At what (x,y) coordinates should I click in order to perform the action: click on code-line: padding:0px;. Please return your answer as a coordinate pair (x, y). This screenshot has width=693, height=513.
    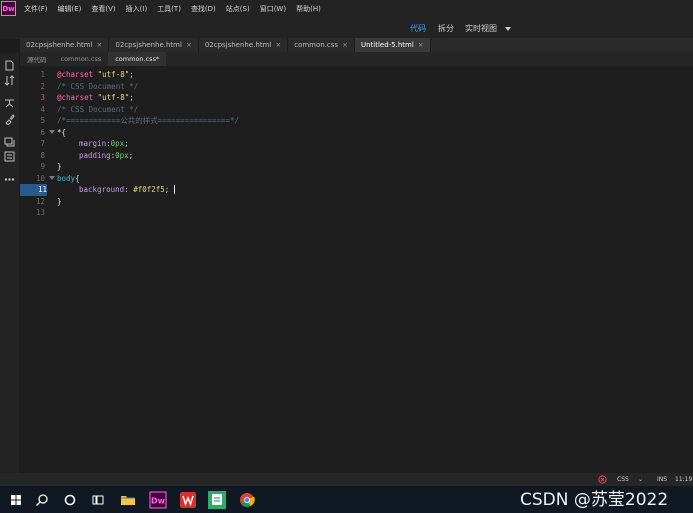
    Looking at the image, I should click on (106, 156).